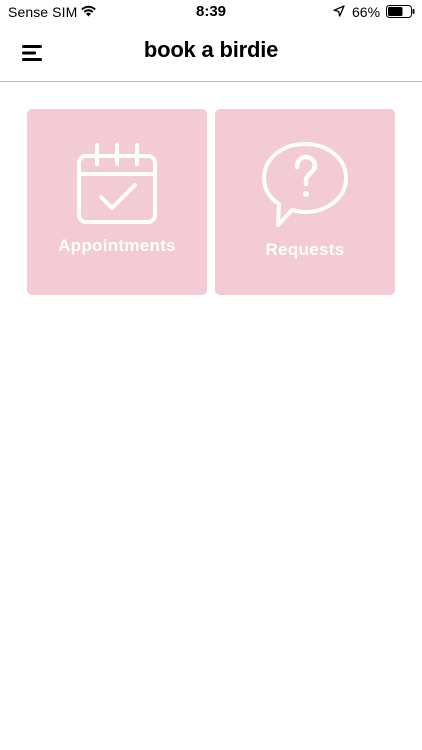  Describe the element at coordinates (366, 12) in the screenshot. I see `battery-percent: 66%` at that location.